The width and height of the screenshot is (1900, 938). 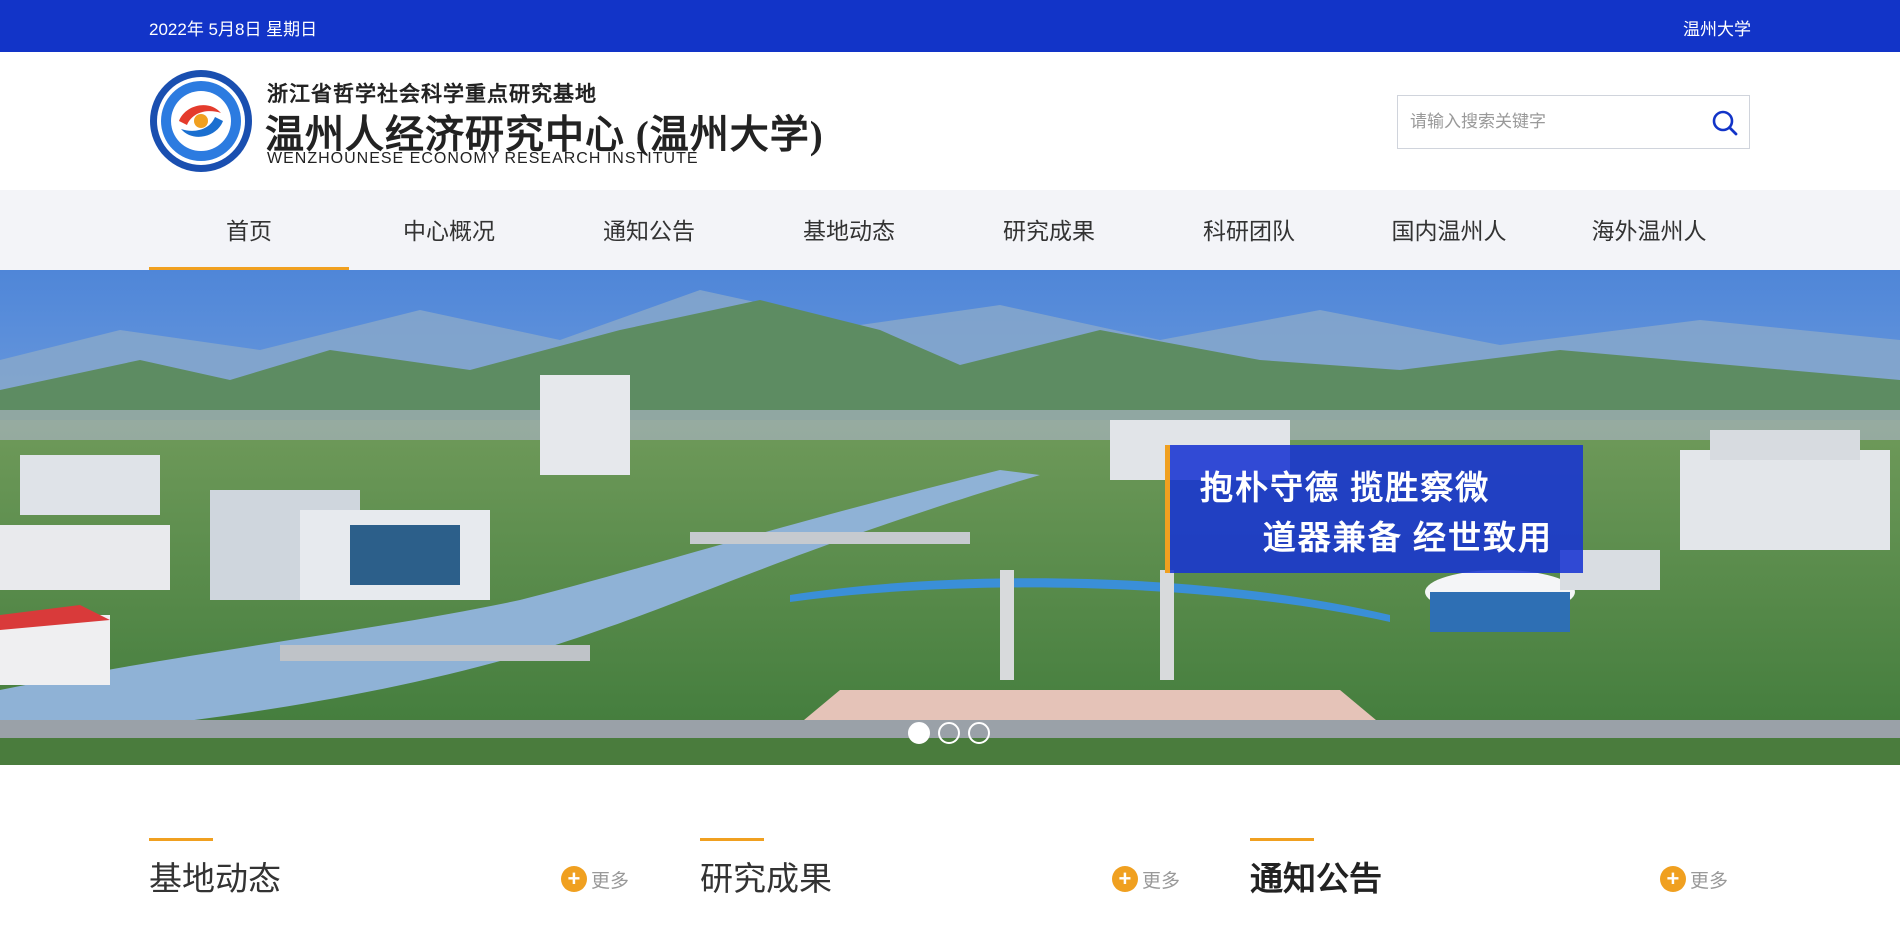 I want to click on search-box, so click(x=1573, y=122).